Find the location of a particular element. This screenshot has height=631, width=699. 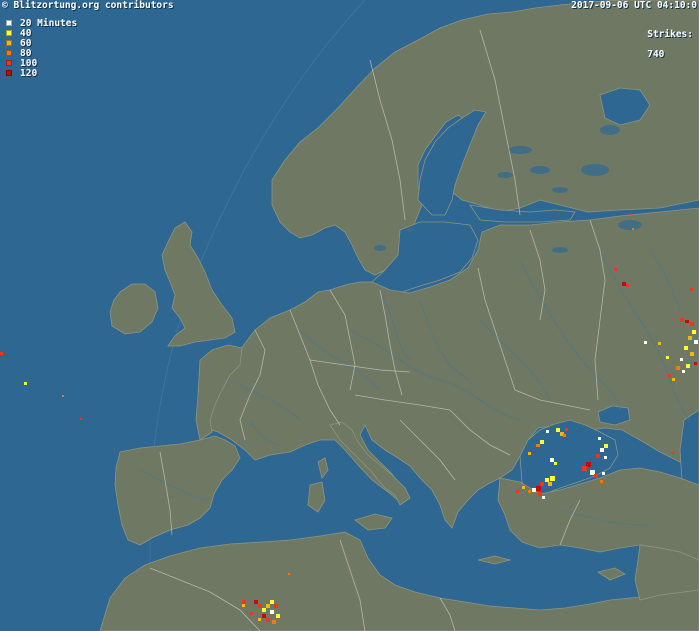

legend-label: 120 is located at coordinates (29, 73).